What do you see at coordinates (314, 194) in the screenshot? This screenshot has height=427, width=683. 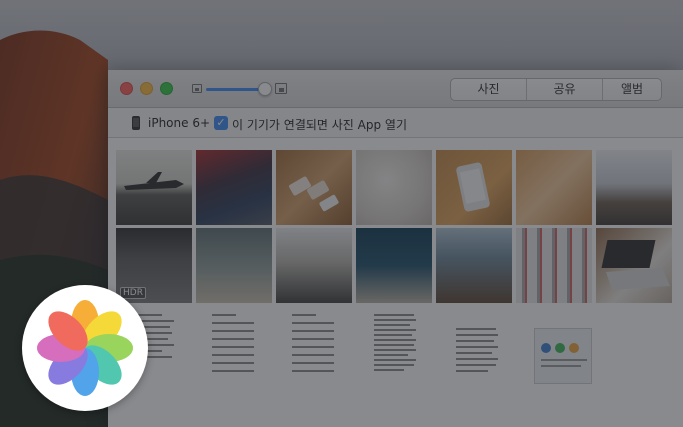 I see `iphones-photo-icon` at bounding box center [314, 194].